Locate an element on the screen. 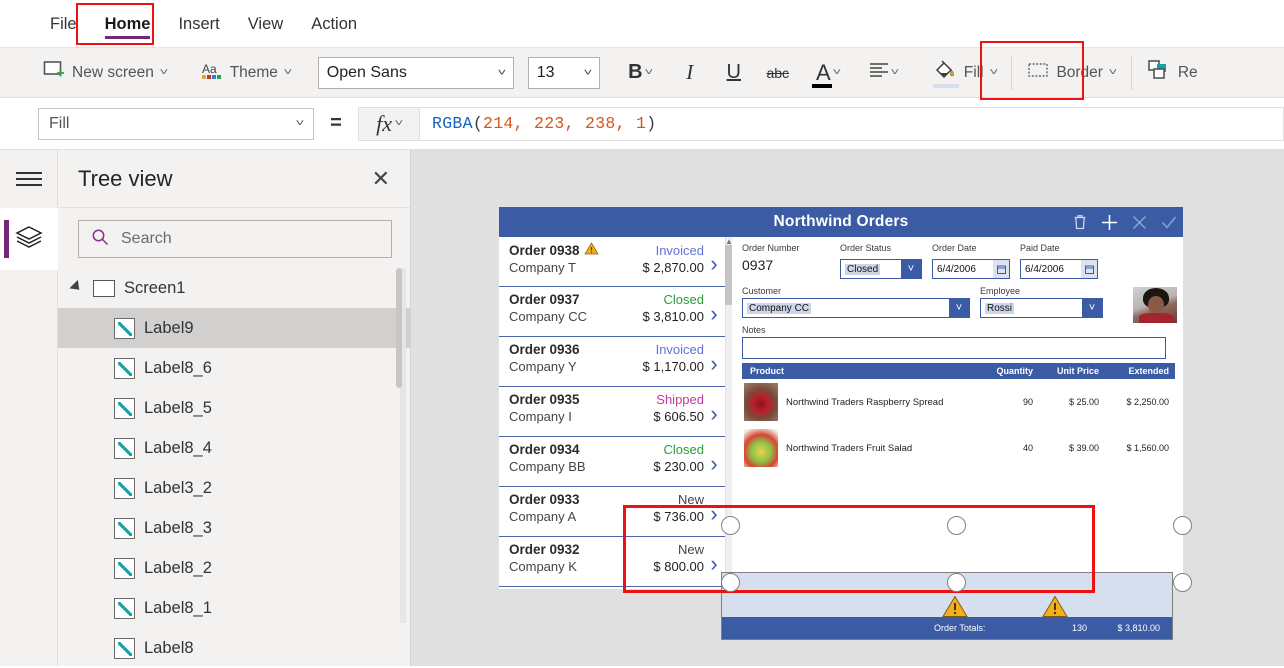 The image size is (1284, 668). cancel-icon is located at coordinates (1139, 222).